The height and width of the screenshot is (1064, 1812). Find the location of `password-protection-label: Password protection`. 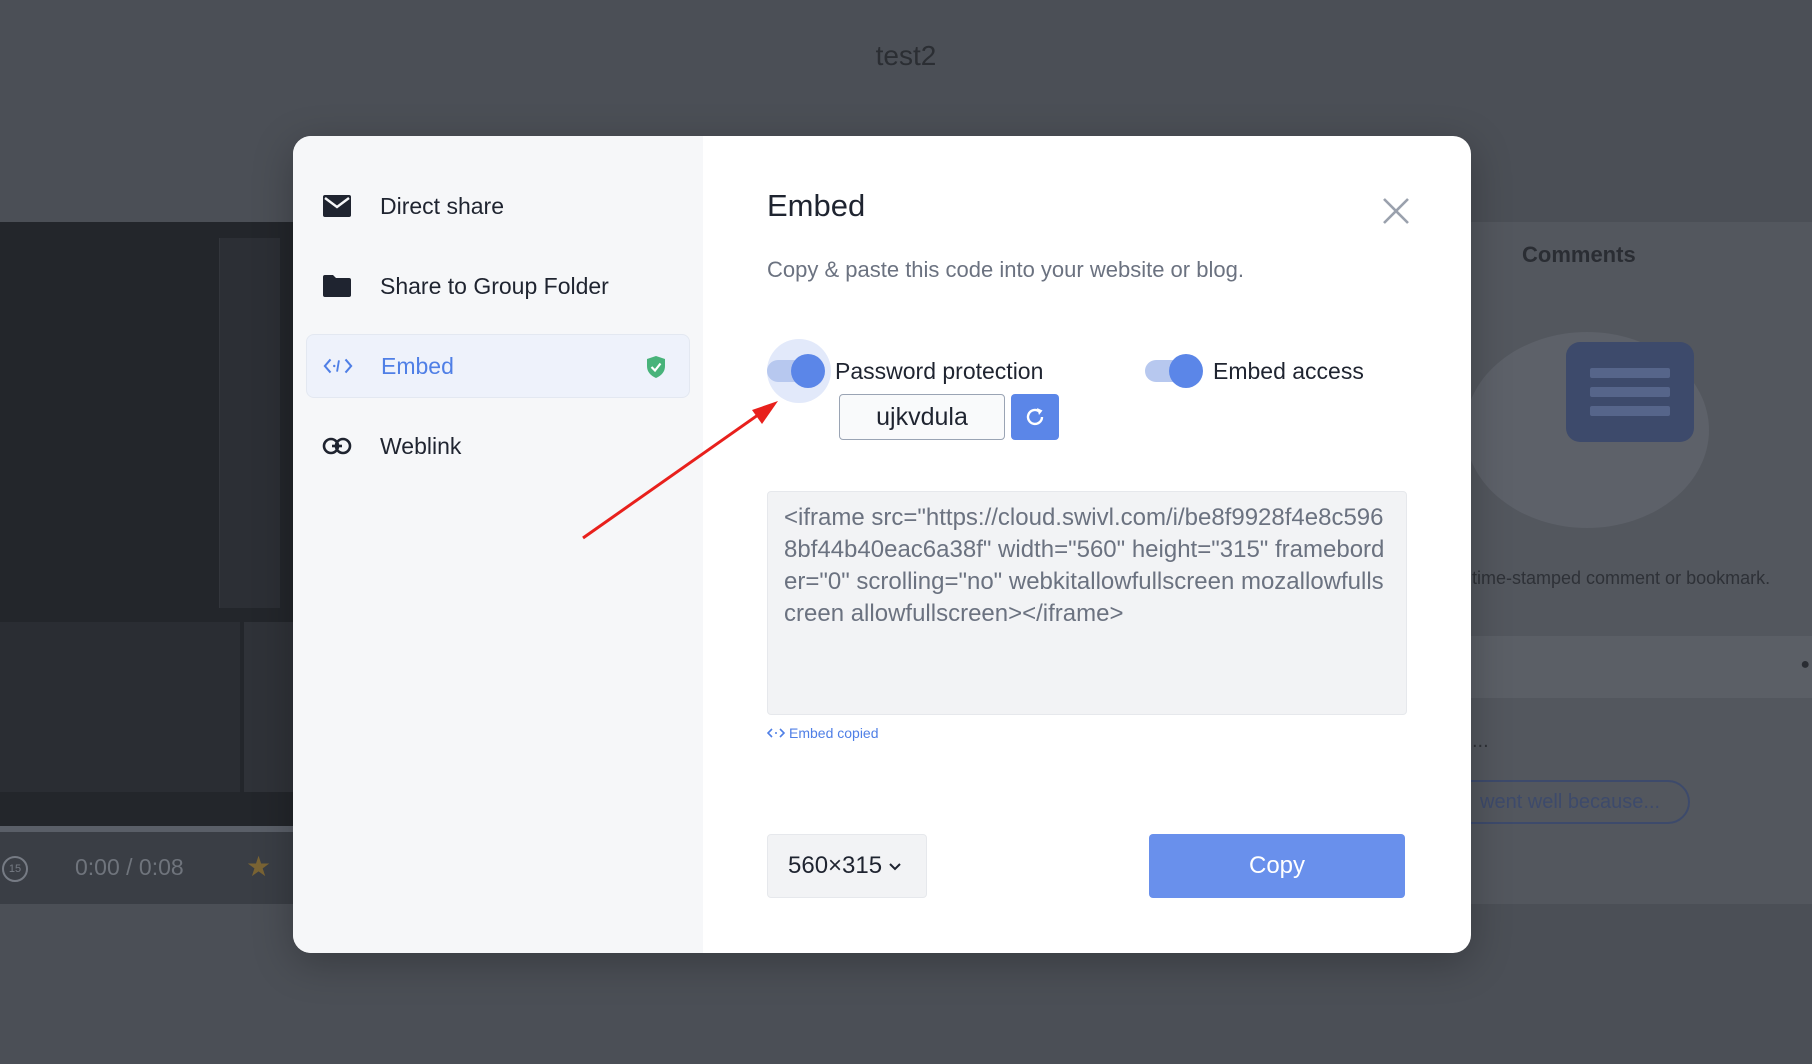

password-protection-label: Password protection is located at coordinates (939, 371).